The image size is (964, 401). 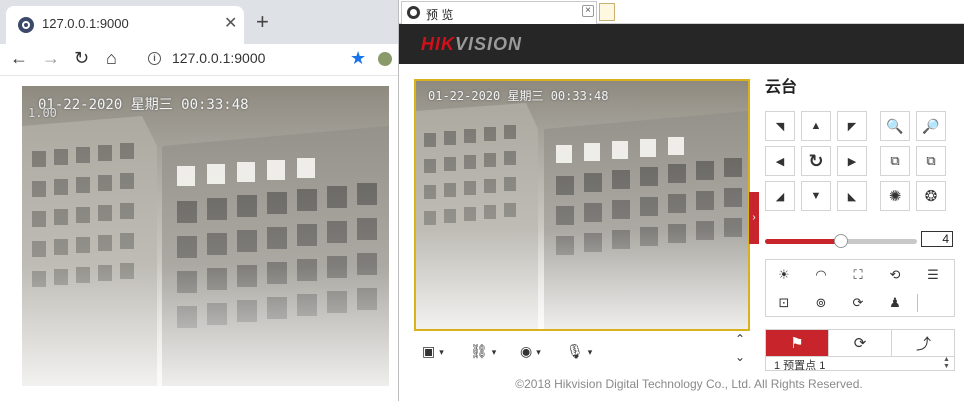 What do you see at coordinates (526, 351) in the screenshot?
I see `capture-icon: ◉` at bounding box center [526, 351].